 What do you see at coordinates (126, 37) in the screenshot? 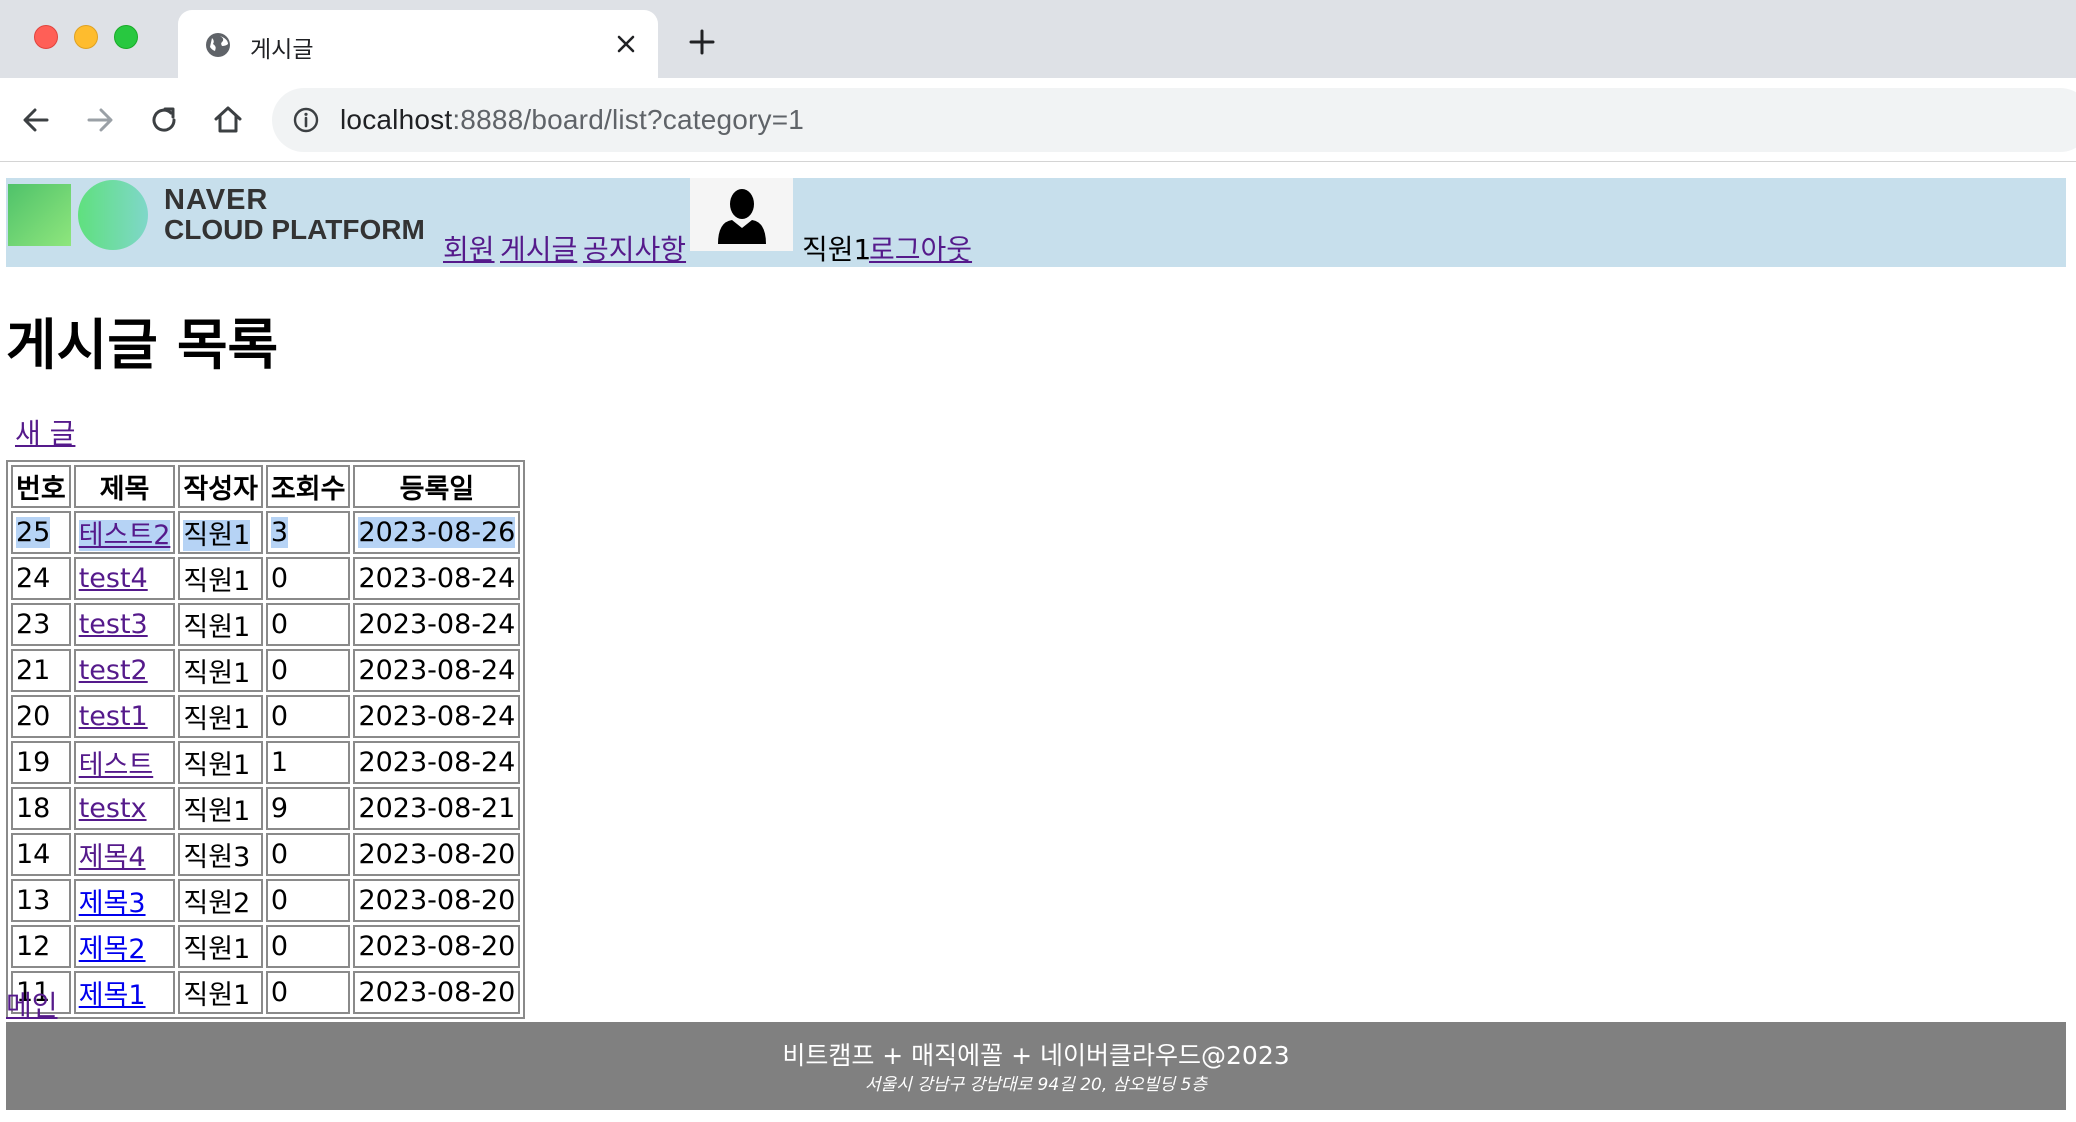
I see `maximize-window-button` at bounding box center [126, 37].